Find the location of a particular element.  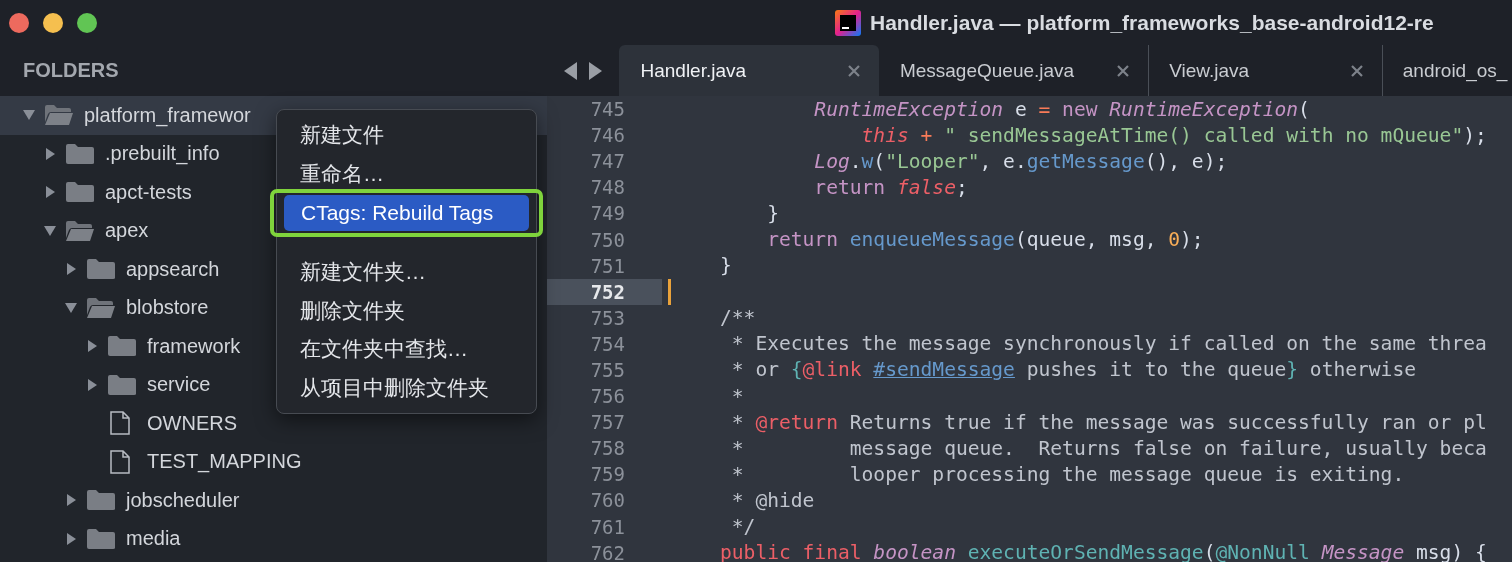

code-line: * message queue. Returns false on failure, usually beca is located at coordinates (1108, 448).